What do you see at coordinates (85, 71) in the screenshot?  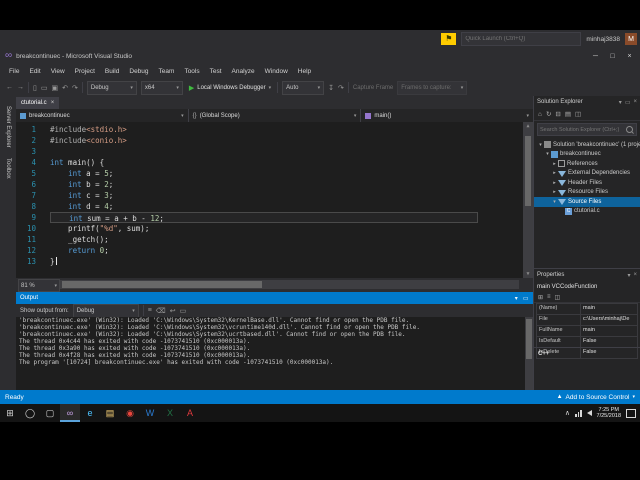 I see `menu-project: Project` at bounding box center [85, 71].